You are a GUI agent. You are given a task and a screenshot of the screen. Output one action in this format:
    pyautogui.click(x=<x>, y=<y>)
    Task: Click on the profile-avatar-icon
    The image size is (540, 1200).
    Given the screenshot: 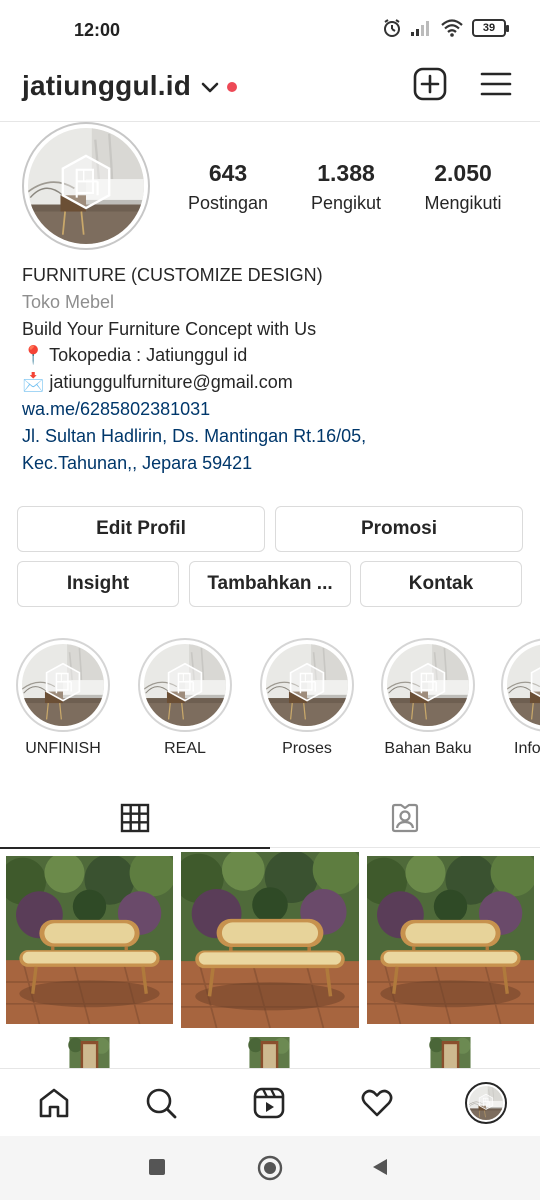 What is the action you would take?
    pyautogui.click(x=486, y=1103)
    